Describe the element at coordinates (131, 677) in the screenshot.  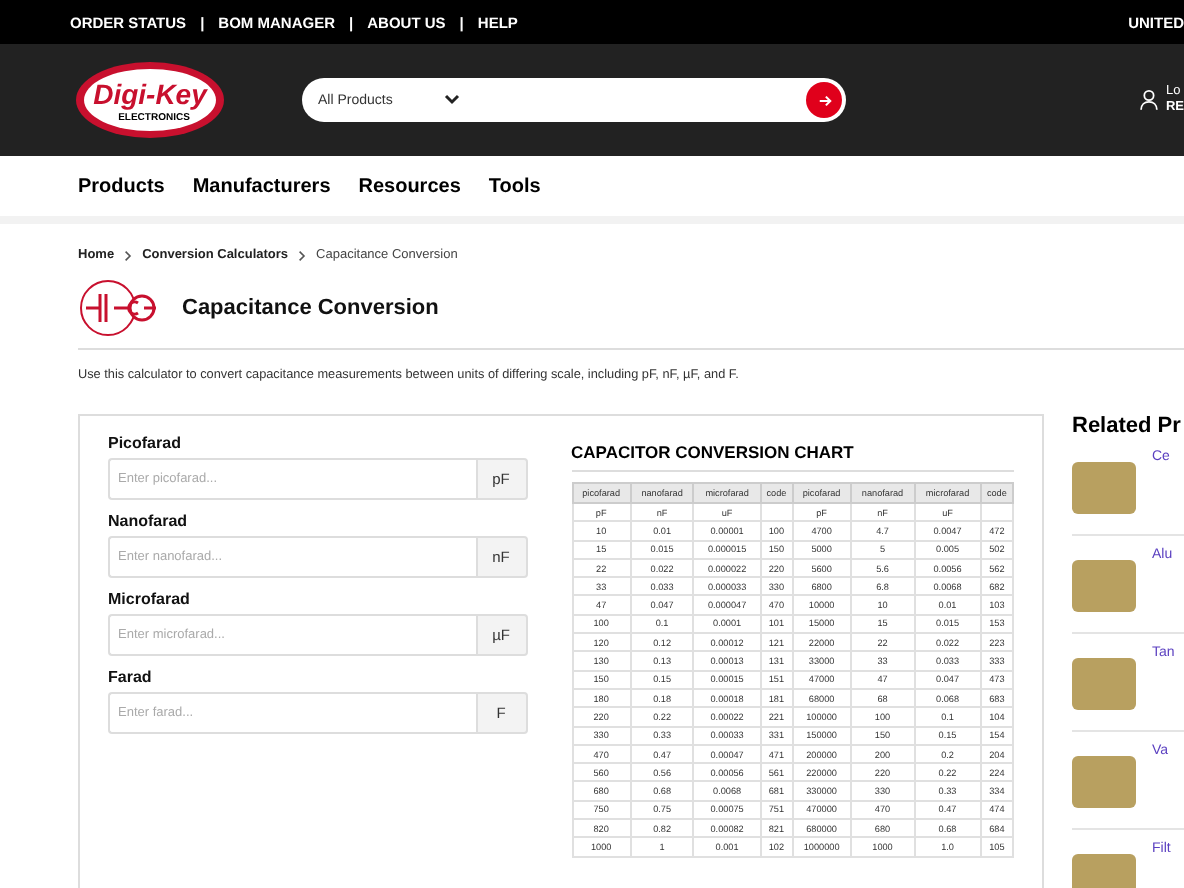
I see `field-label: Farad` at that location.